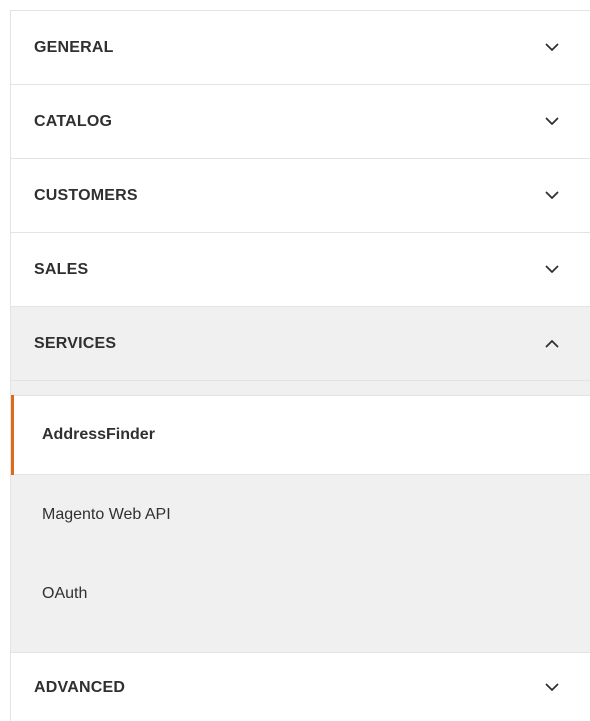 The height and width of the screenshot is (721, 590). I want to click on section-title: SALES, so click(61, 269).